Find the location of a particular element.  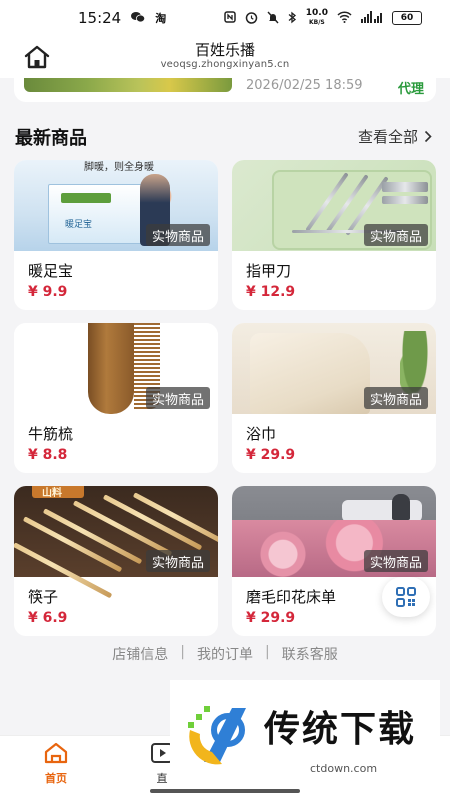

product-name: 暖足宝 is located at coordinates (51, 271).